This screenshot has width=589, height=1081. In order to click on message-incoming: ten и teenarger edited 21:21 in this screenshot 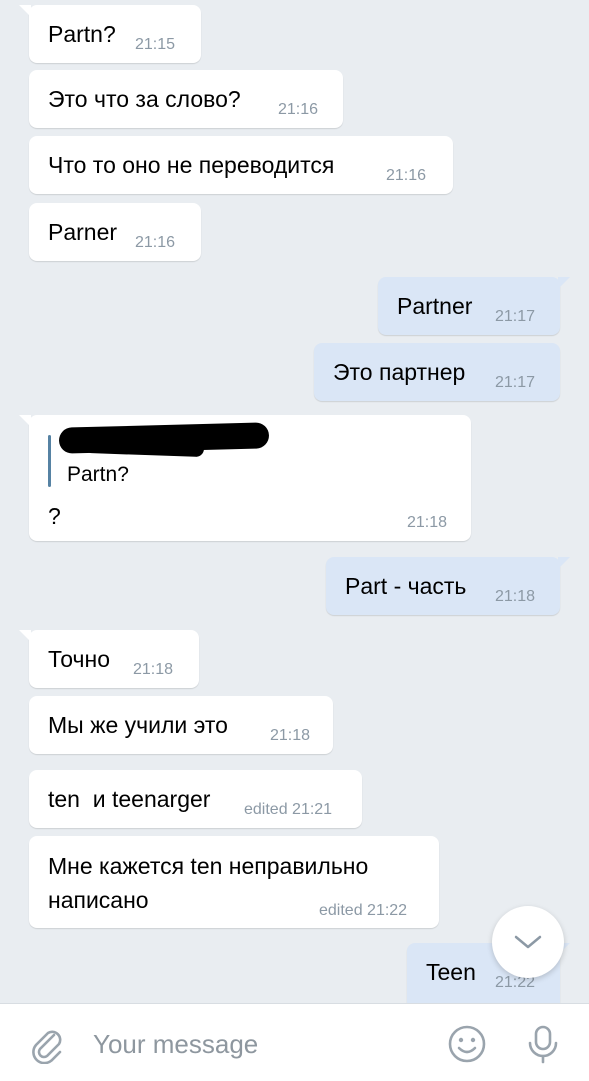, I will do `click(195, 799)`.